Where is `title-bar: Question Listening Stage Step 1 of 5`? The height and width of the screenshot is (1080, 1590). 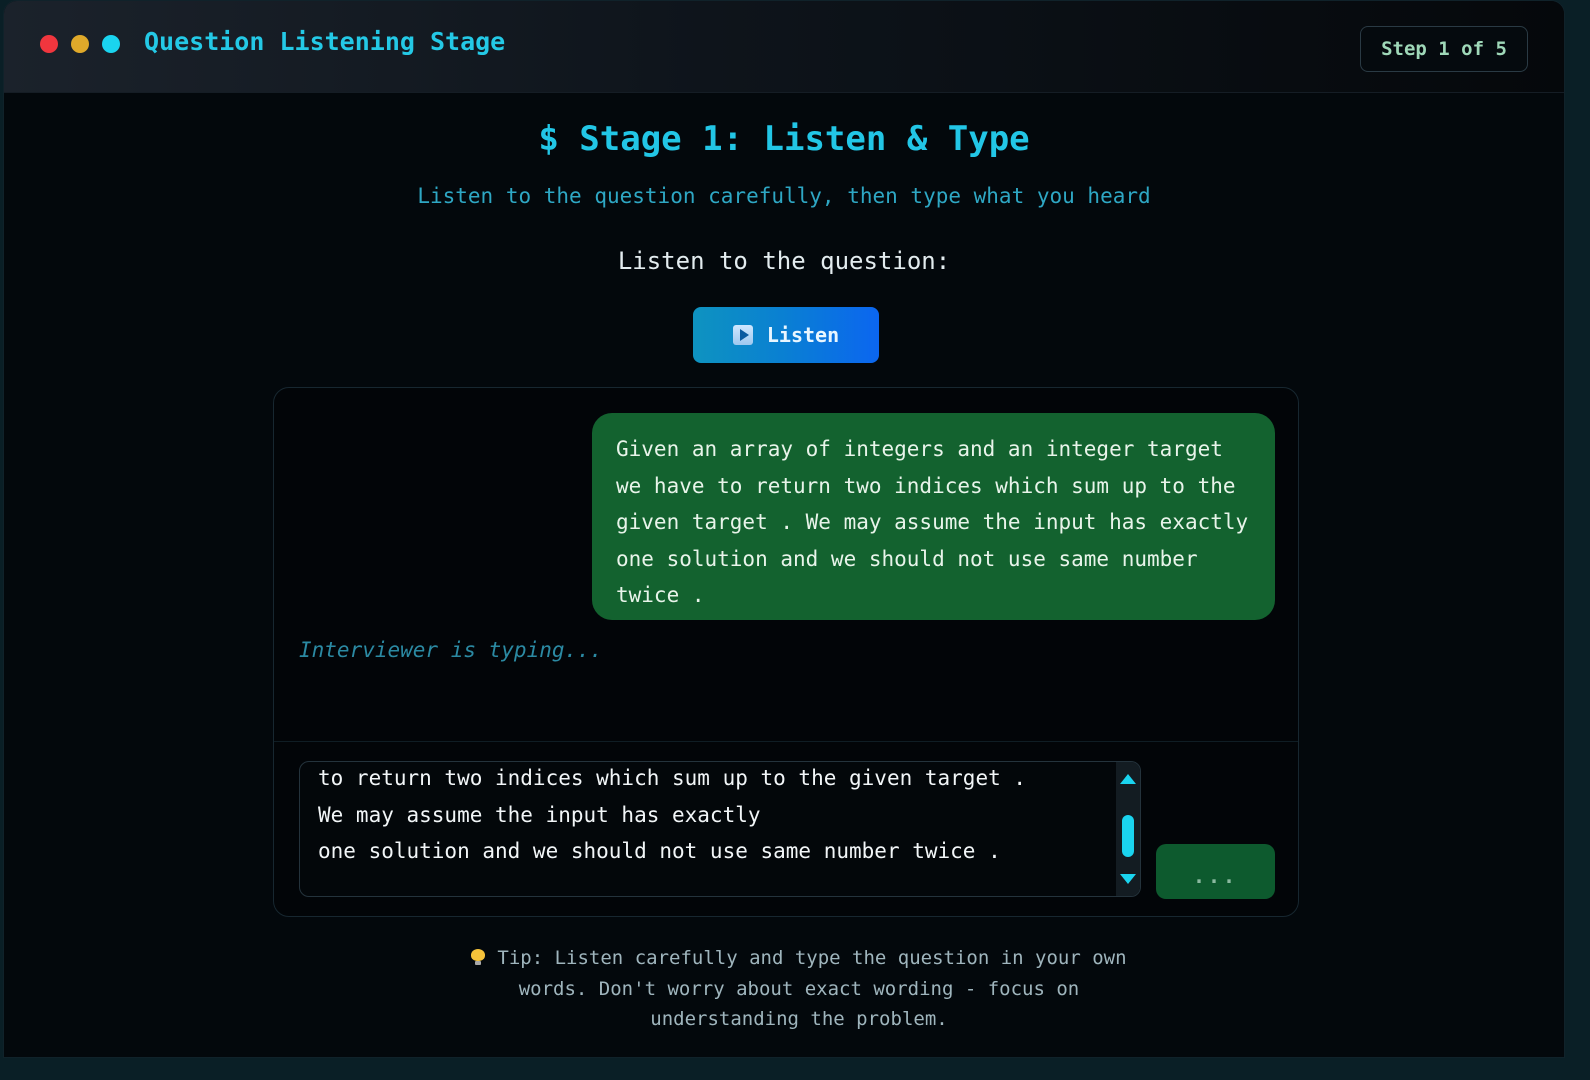 title-bar: Question Listening Stage Step 1 of 5 is located at coordinates (784, 47).